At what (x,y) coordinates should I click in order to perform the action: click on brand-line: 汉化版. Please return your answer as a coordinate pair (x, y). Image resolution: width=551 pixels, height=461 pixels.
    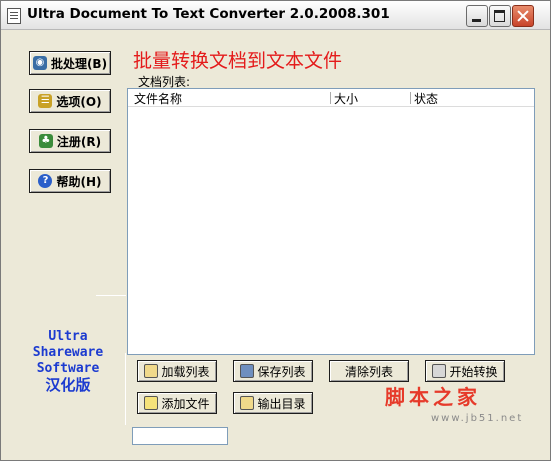
    Looking at the image, I should click on (68, 385).